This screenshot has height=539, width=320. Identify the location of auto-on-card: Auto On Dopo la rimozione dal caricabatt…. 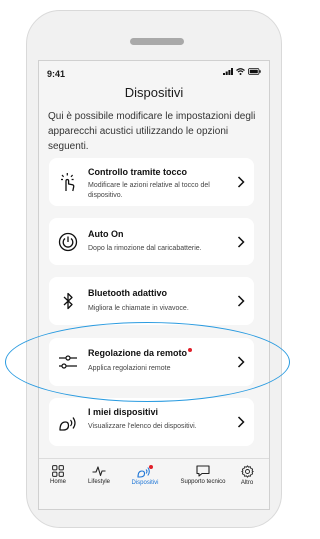
(151, 241).